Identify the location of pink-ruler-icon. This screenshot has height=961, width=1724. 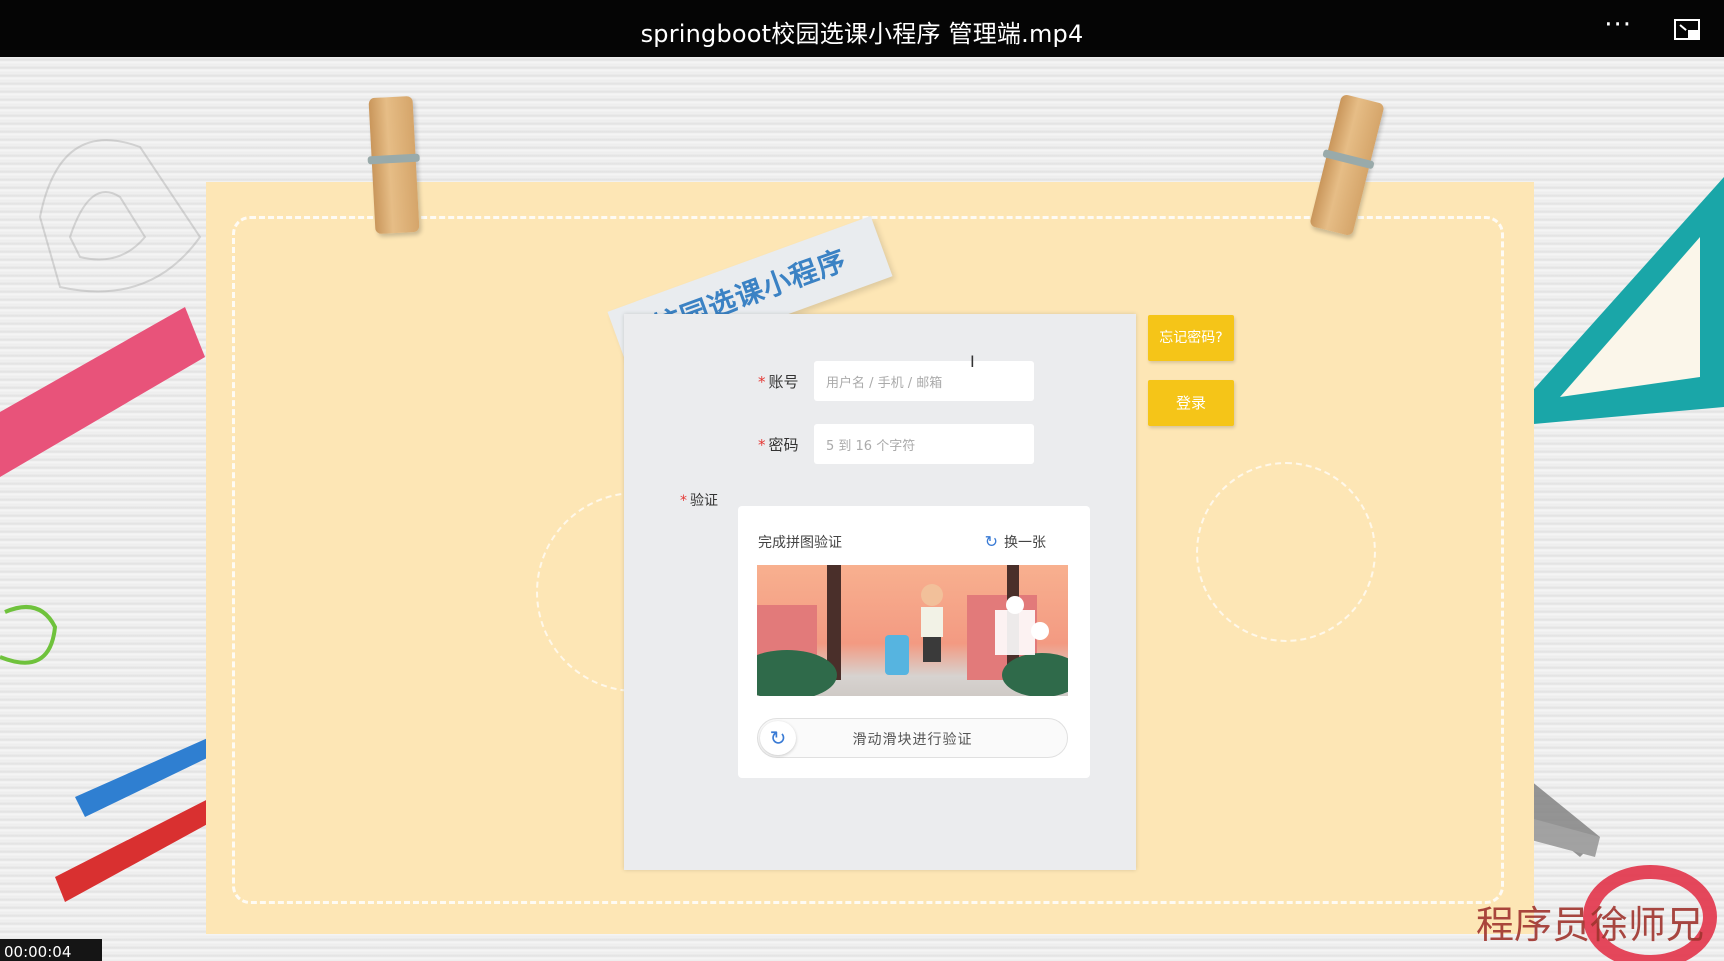
(102, 392).